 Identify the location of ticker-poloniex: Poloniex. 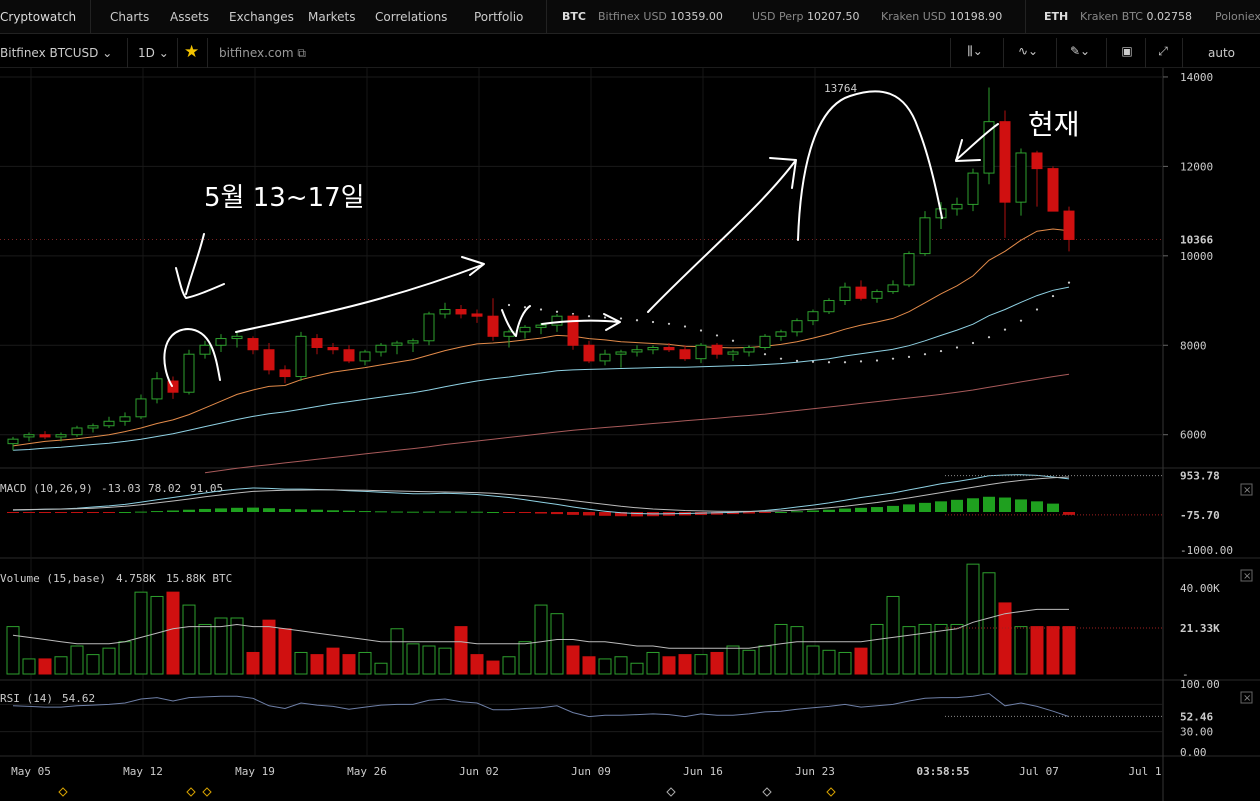
(1237, 16).